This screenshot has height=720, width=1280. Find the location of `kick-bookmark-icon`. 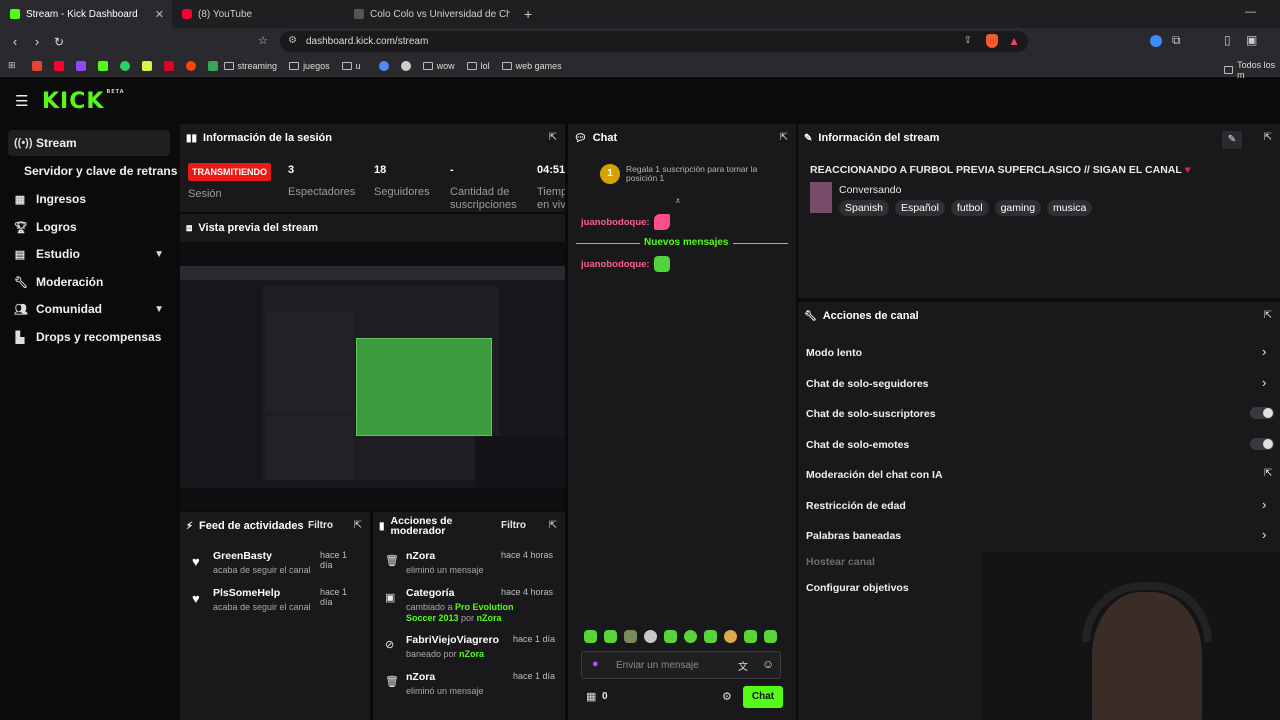

kick-bookmark-icon is located at coordinates (102, 65).